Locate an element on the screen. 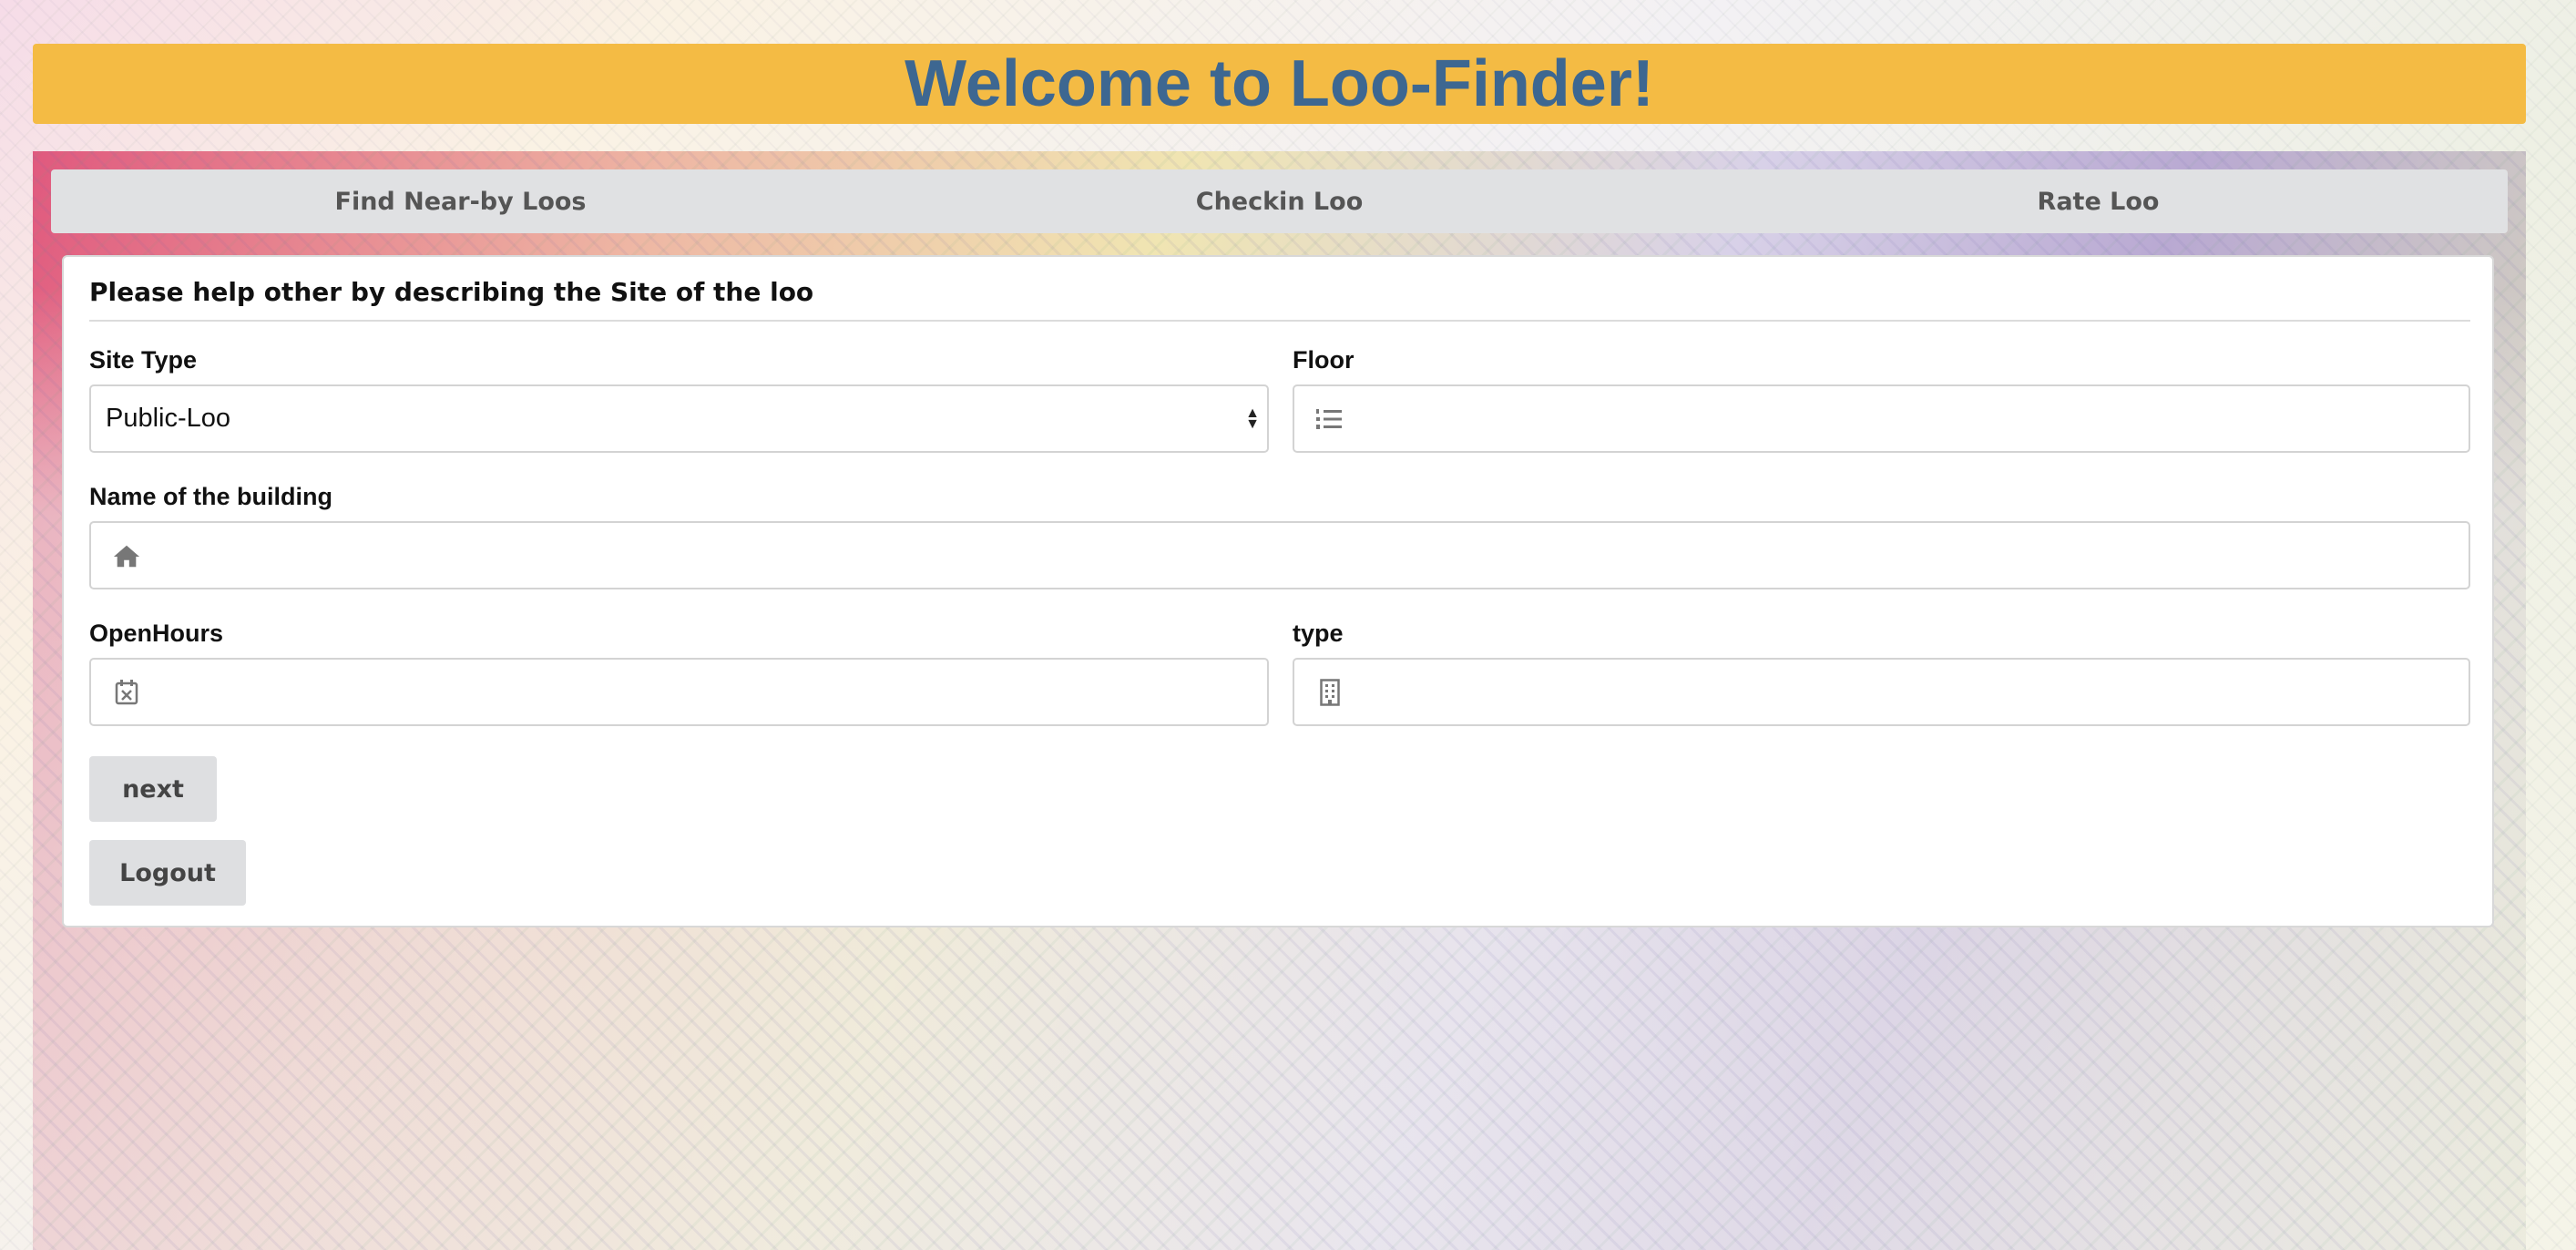  page-header: Welcome to Loo-Finder! is located at coordinates (1279, 84).